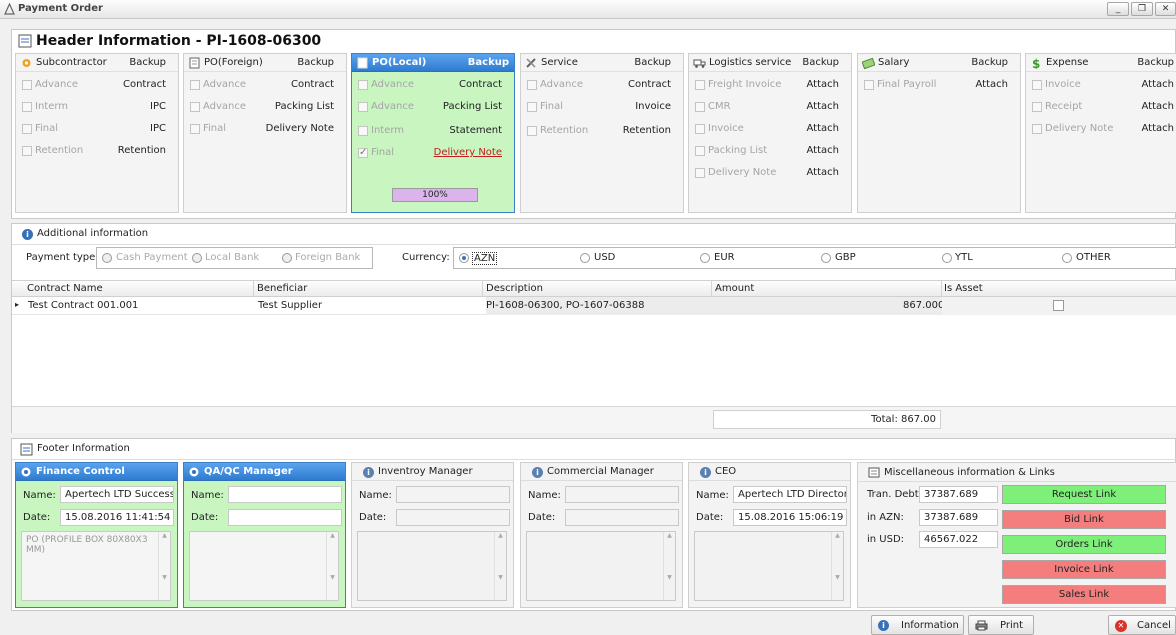  Describe the element at coordinates (290, 305) in the screenshot. I see `cell-beneficiar: Test Supplier` at that location.